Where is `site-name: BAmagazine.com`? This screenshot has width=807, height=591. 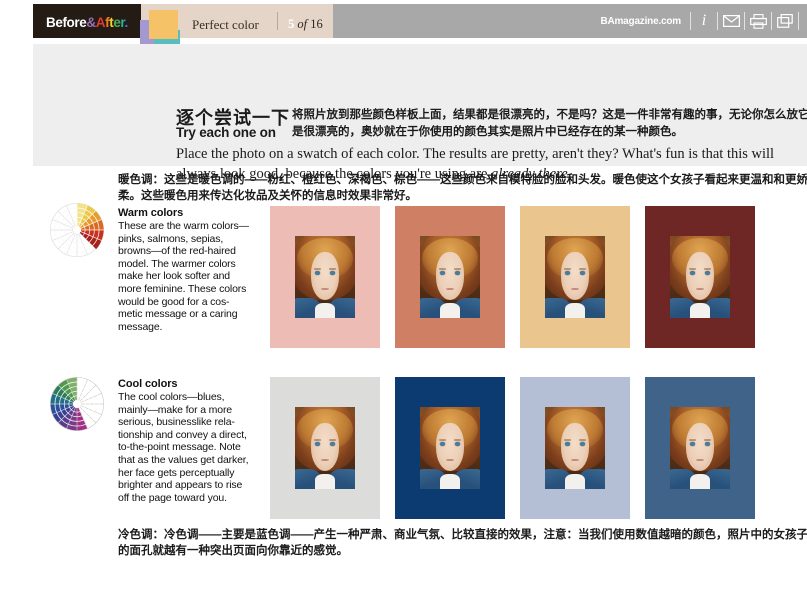
site-name: BAmagazine.com is located at coordinates (640, 21).